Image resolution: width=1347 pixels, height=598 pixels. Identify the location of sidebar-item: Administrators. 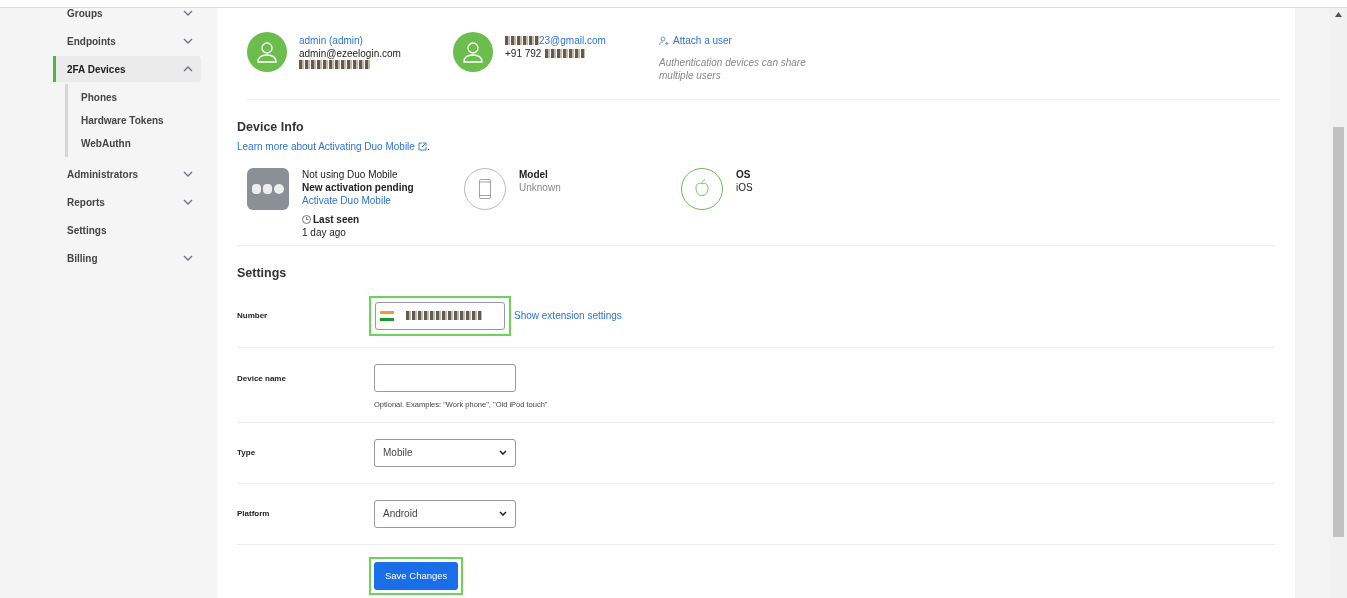
(127, 174).